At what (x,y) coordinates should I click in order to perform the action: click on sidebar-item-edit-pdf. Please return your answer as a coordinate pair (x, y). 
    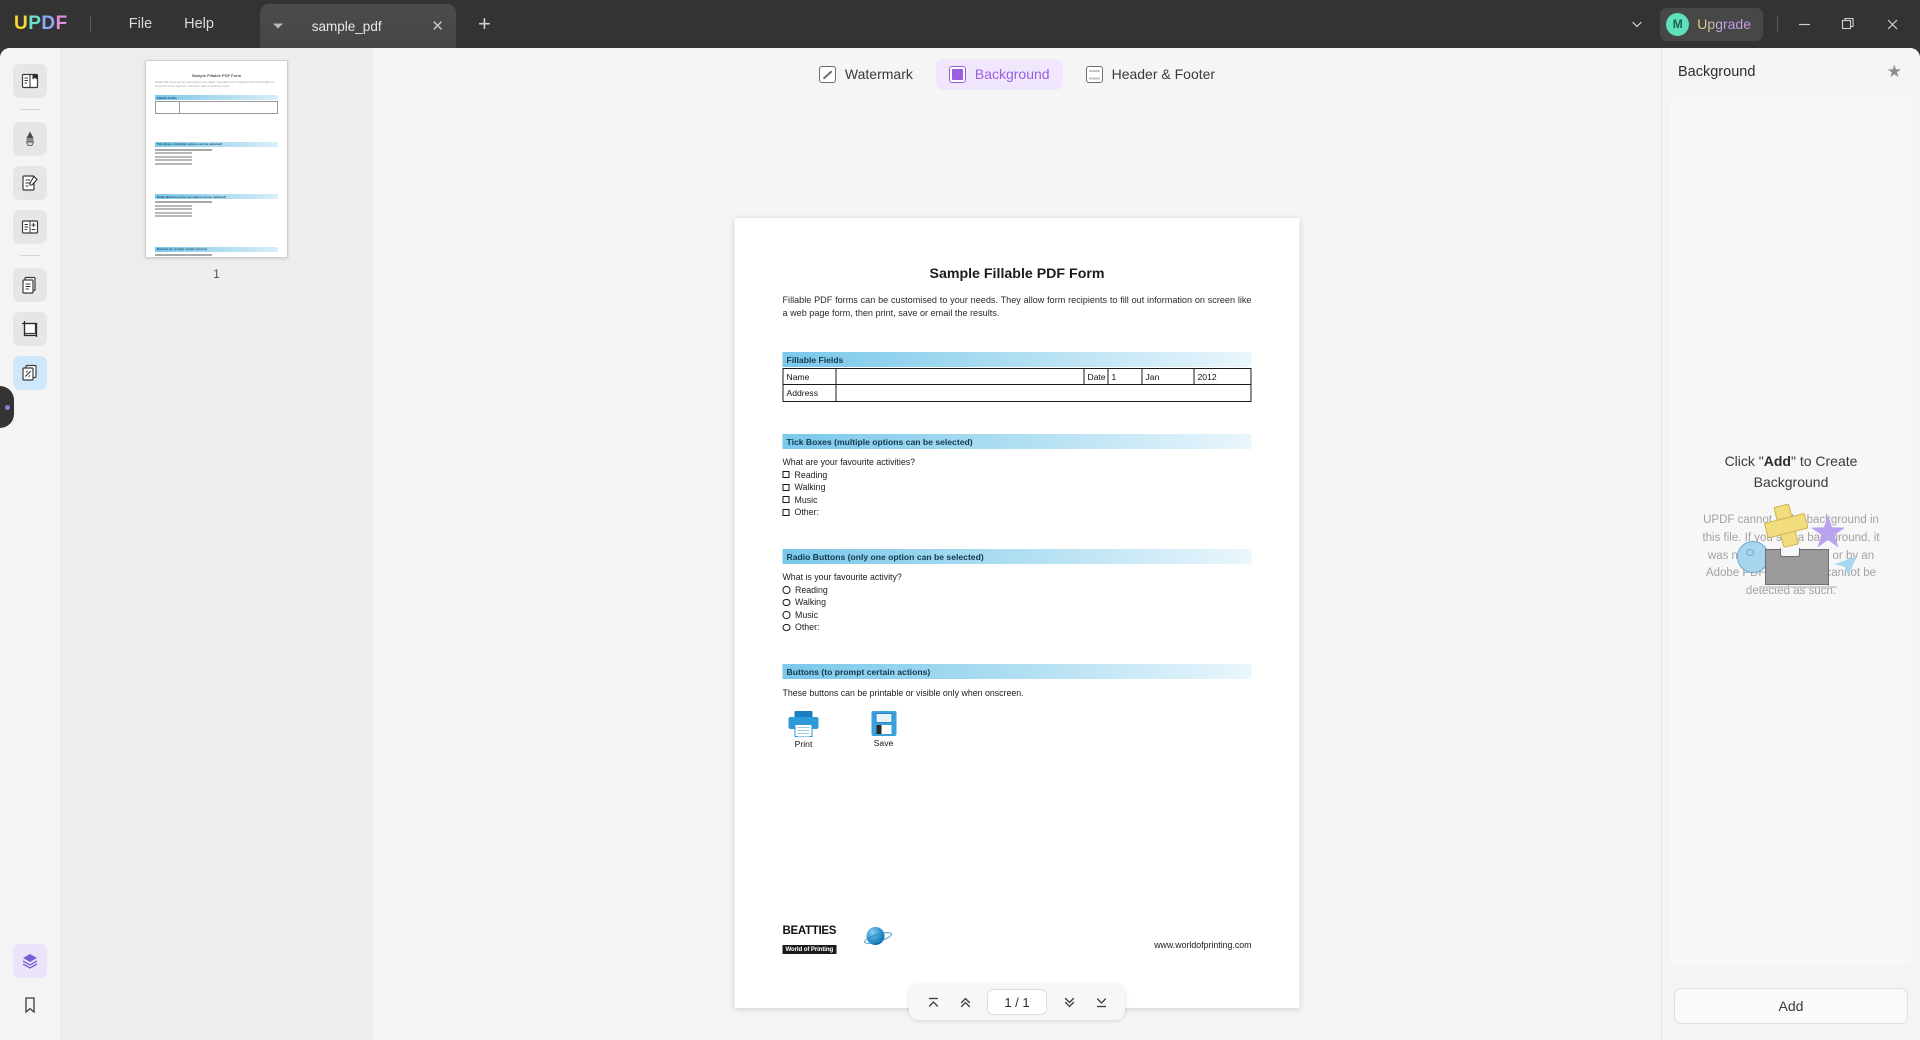
    Looking at the image, I should click on (30, 183).